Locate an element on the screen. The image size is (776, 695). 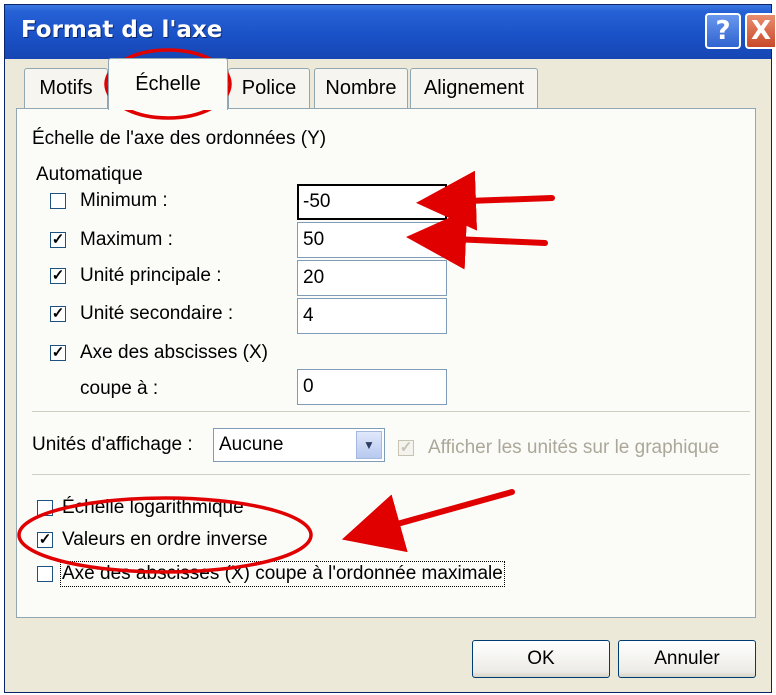
tab-label: Alignement is located at coordinates (474, 88).